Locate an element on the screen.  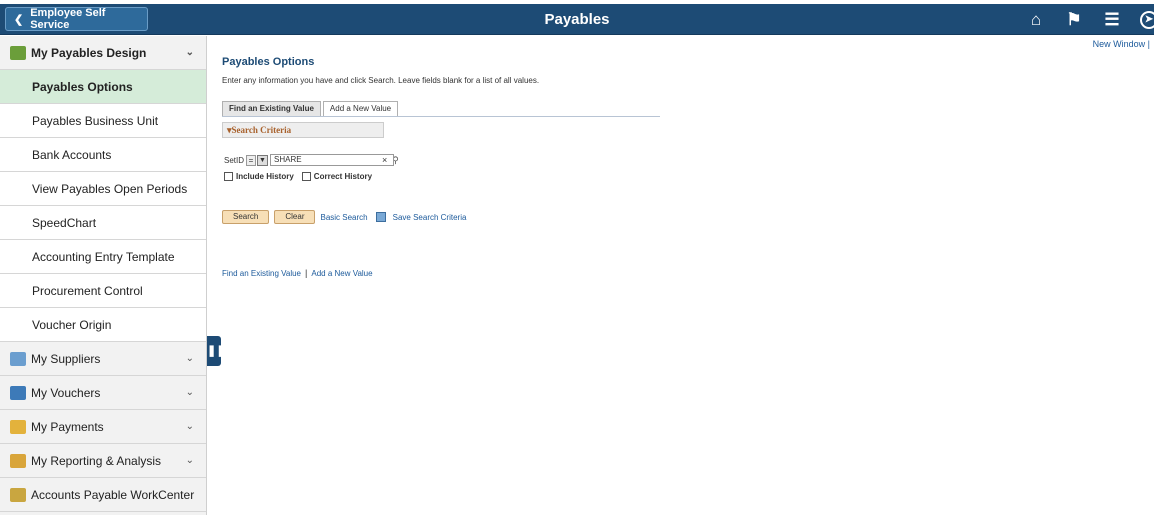
sidebar-item-payables-options: Payables Options is located at coordinates (103, 87).